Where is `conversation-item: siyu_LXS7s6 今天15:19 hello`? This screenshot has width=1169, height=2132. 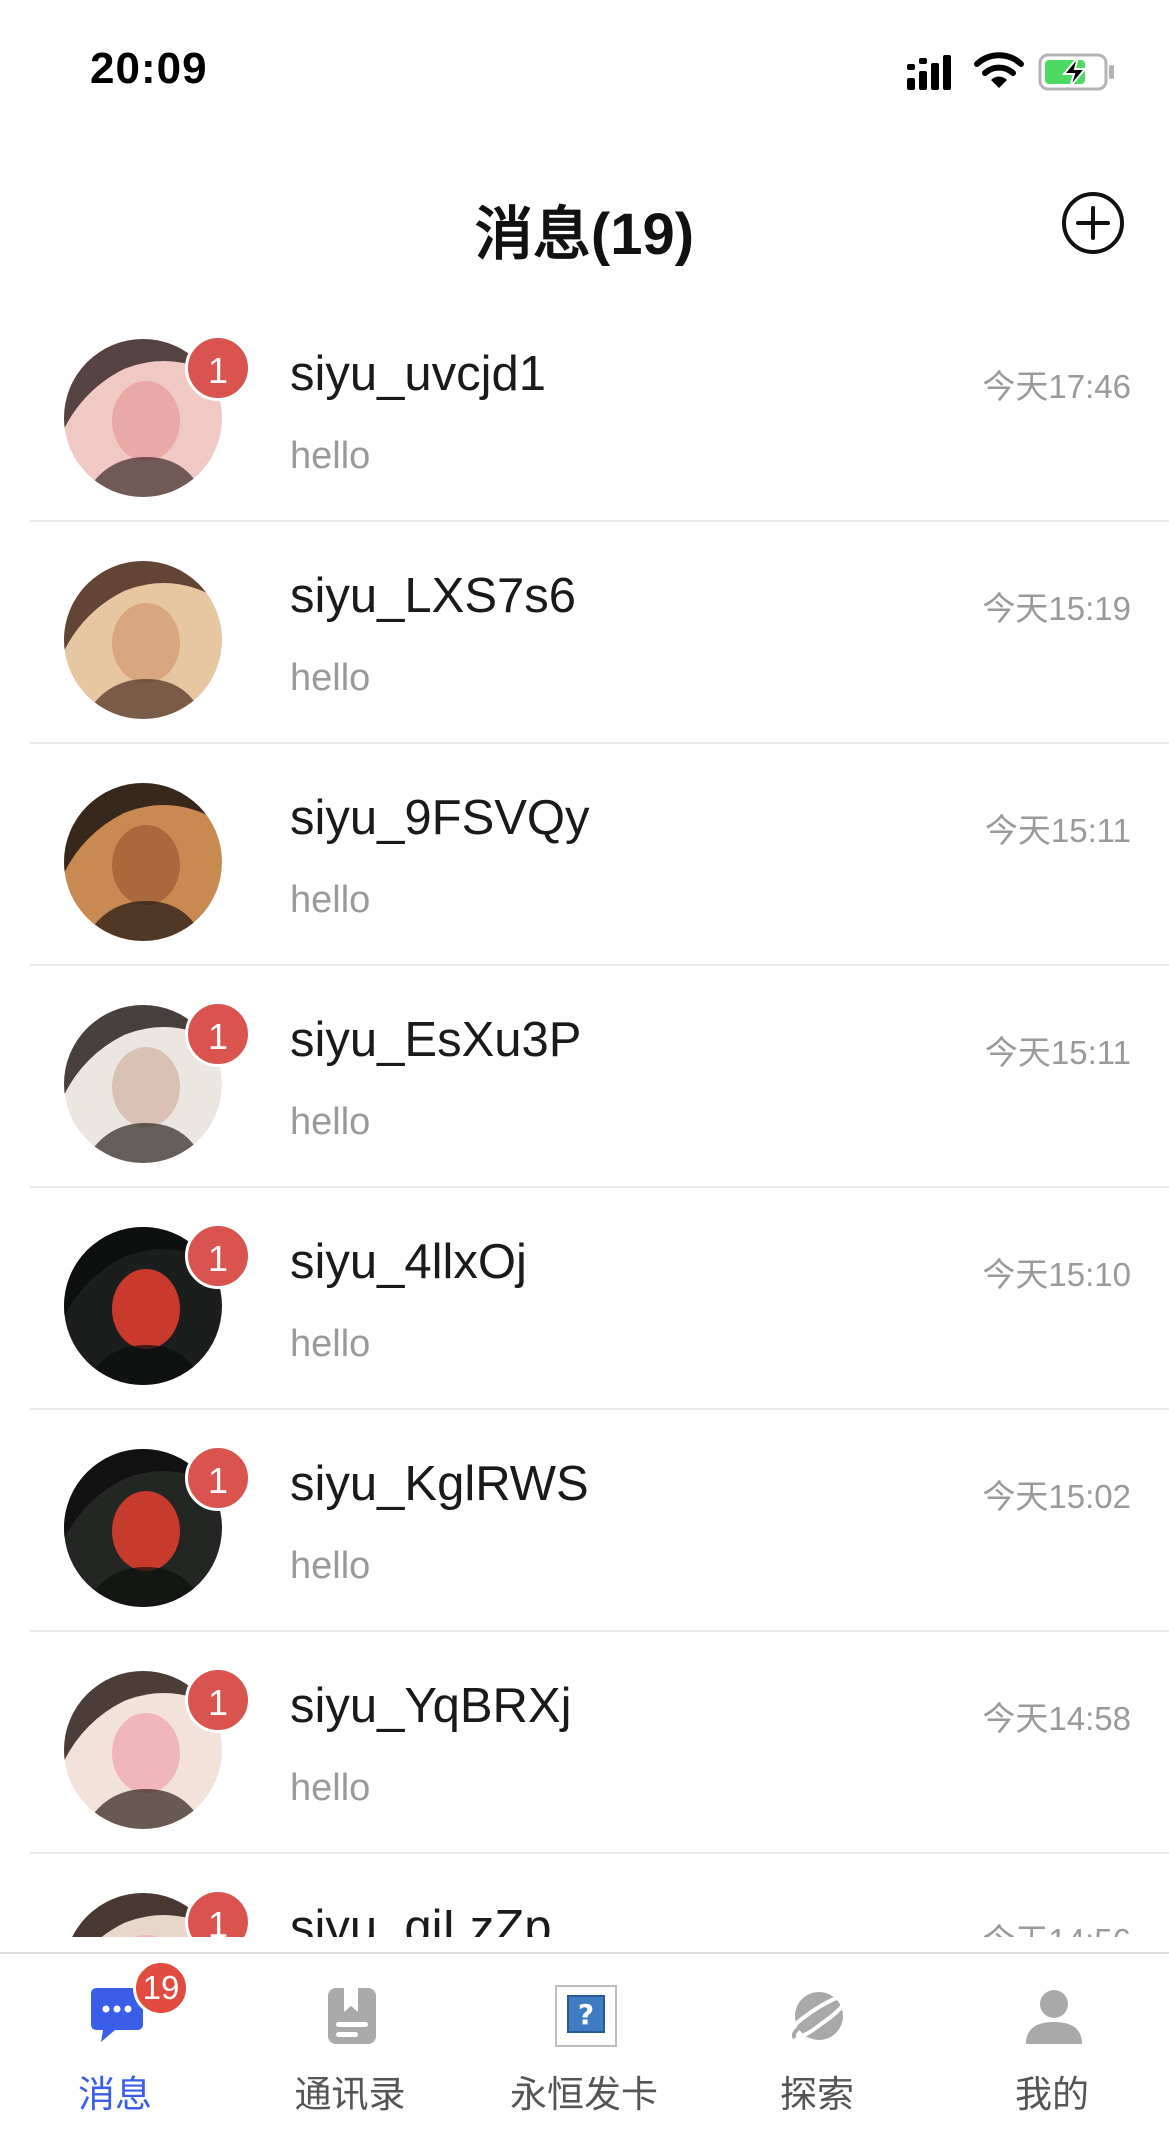
conversation-item: siyu_LXS7s6 今天15:19 hello is located at coordinates (584, 633).